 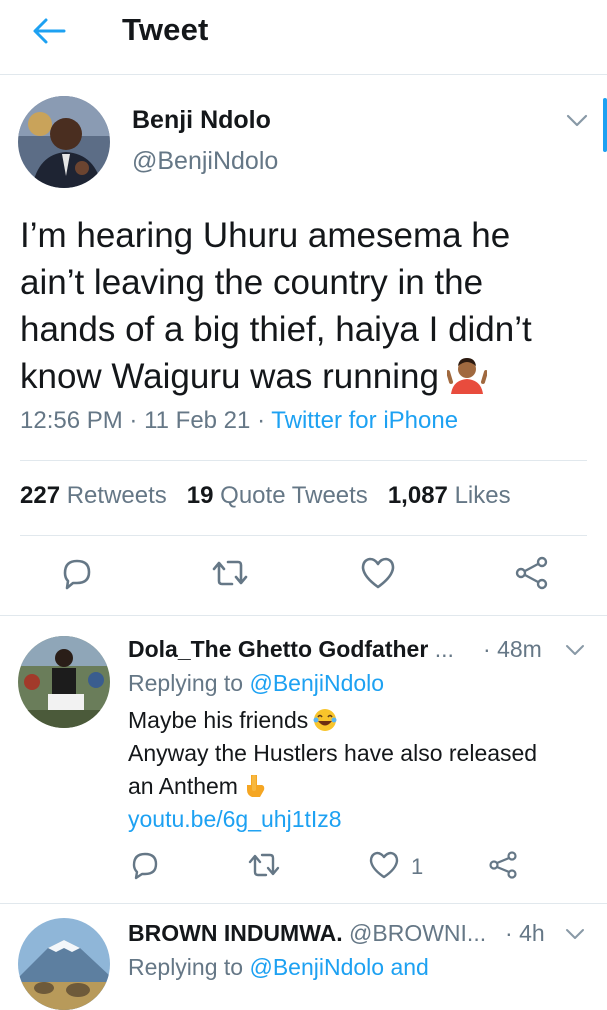 I want to click on replying-to: Replying to @BenjiNdolo and, so click(x=278, y=967).